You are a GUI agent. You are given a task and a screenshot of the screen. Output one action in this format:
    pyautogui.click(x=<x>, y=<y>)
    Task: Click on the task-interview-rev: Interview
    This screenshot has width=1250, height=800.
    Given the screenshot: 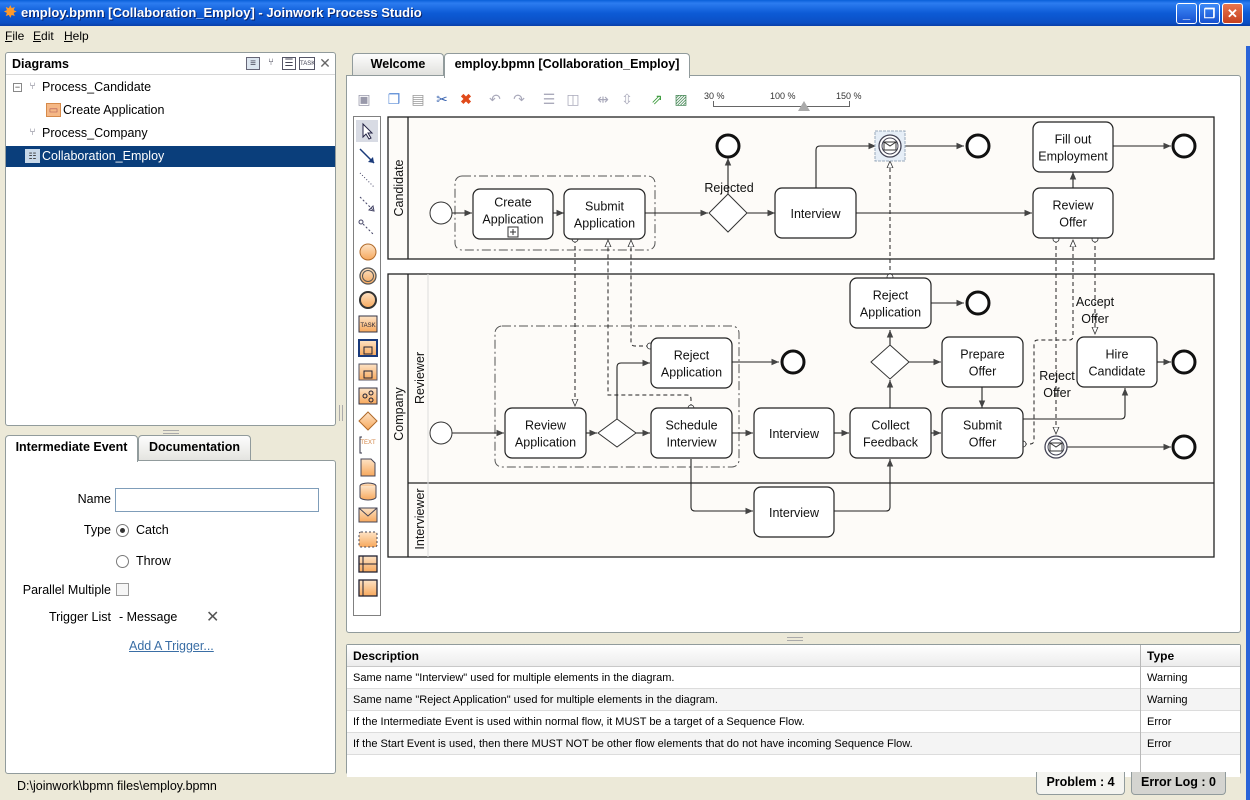 What is the action you would take?
    pyautogui.click(x=794, y=433)
    